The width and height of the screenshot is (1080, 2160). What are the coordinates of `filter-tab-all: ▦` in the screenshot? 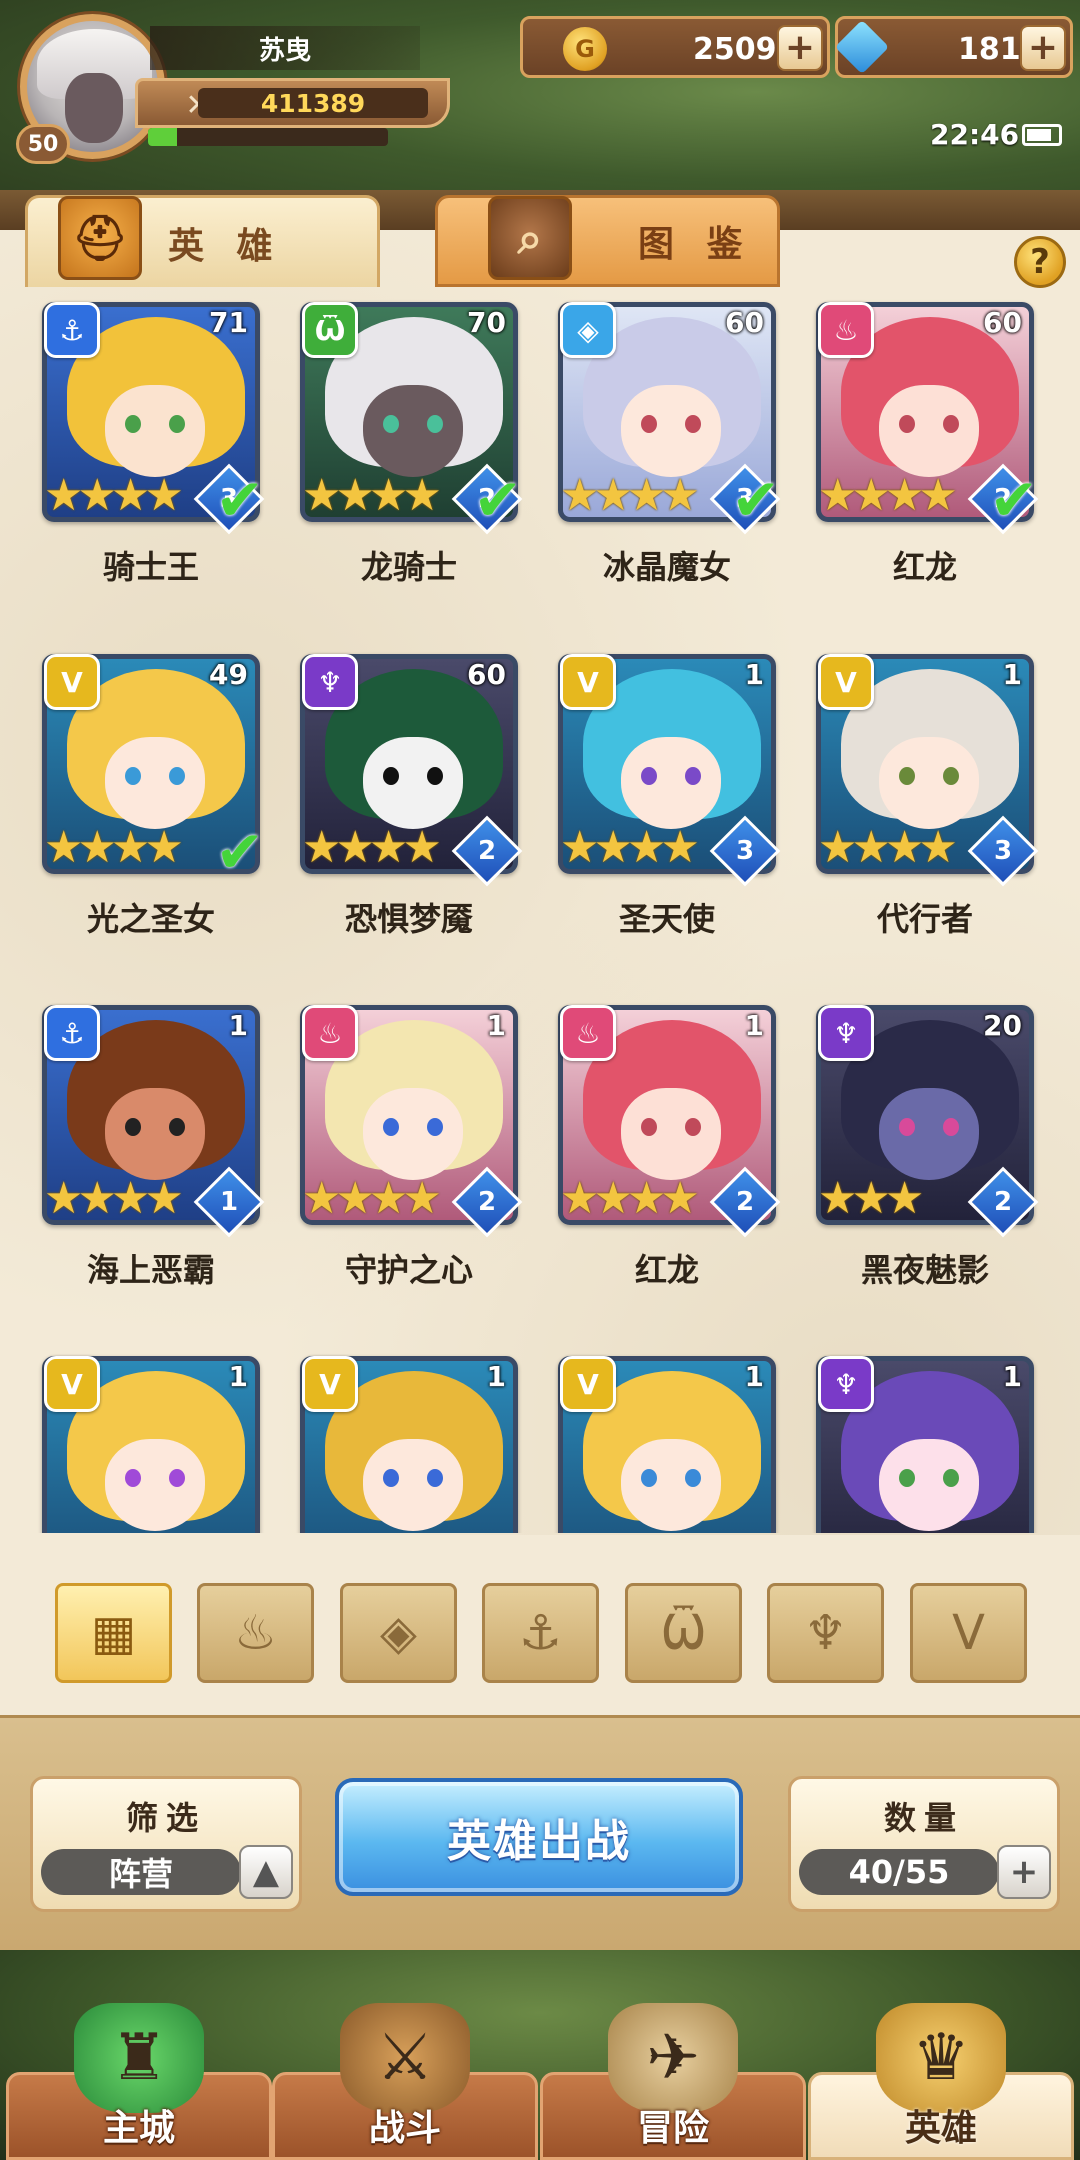 It's located at (113, 1633).